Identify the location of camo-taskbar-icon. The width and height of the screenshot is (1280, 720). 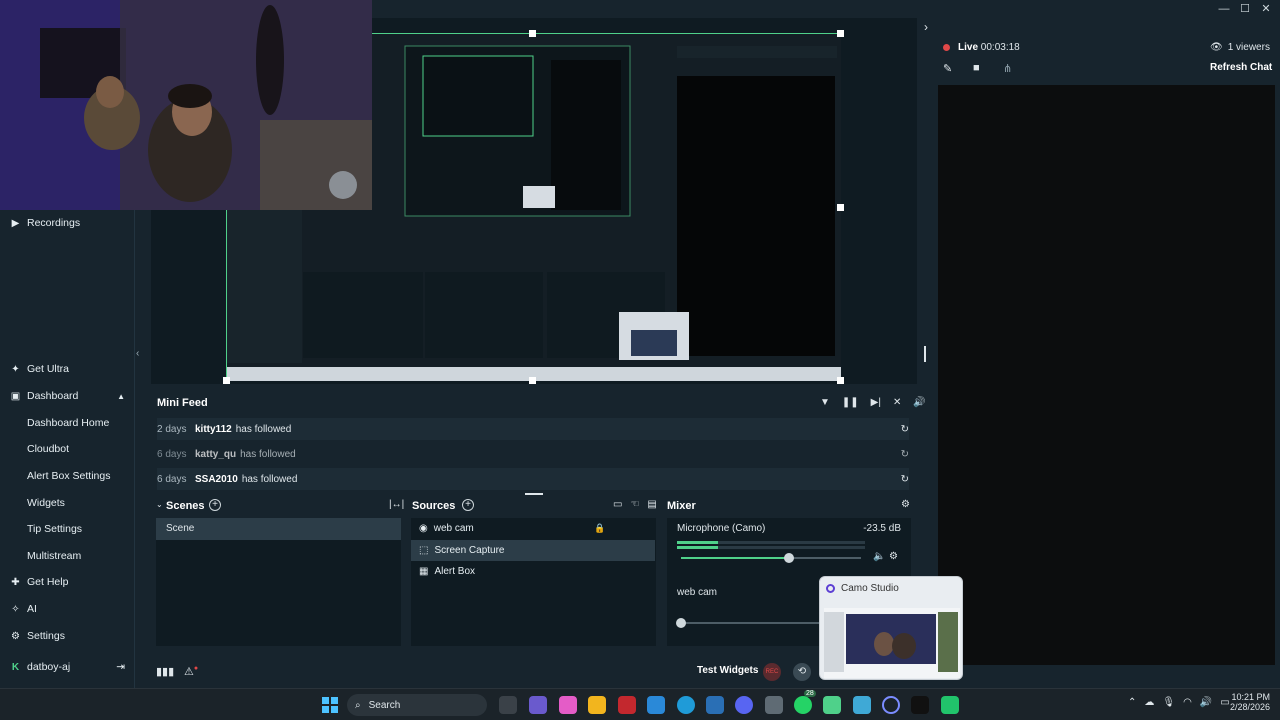
(891, 705).